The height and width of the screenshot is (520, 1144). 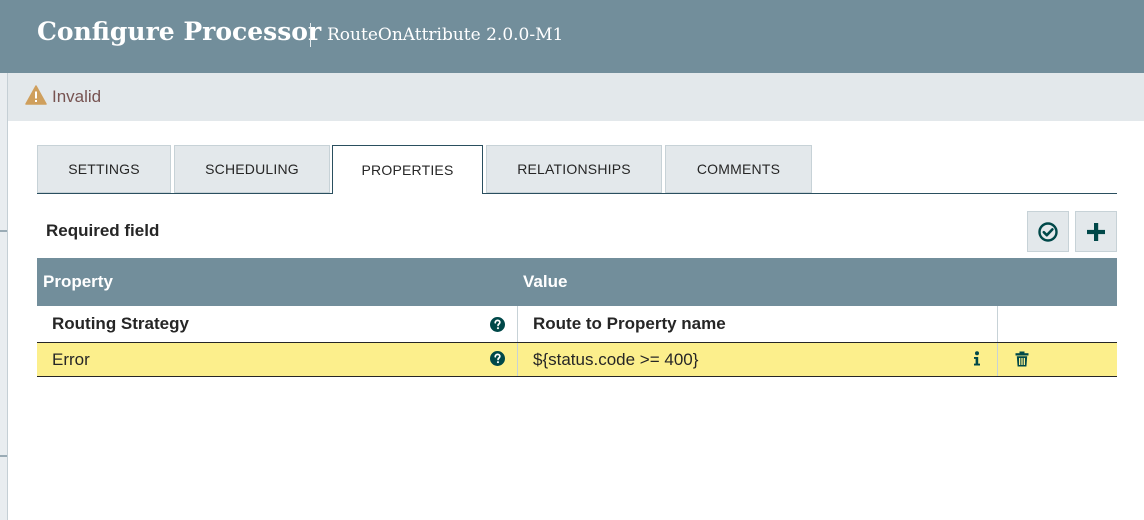 I want to click on column-header-property: Property, so click(x=78, y=281).